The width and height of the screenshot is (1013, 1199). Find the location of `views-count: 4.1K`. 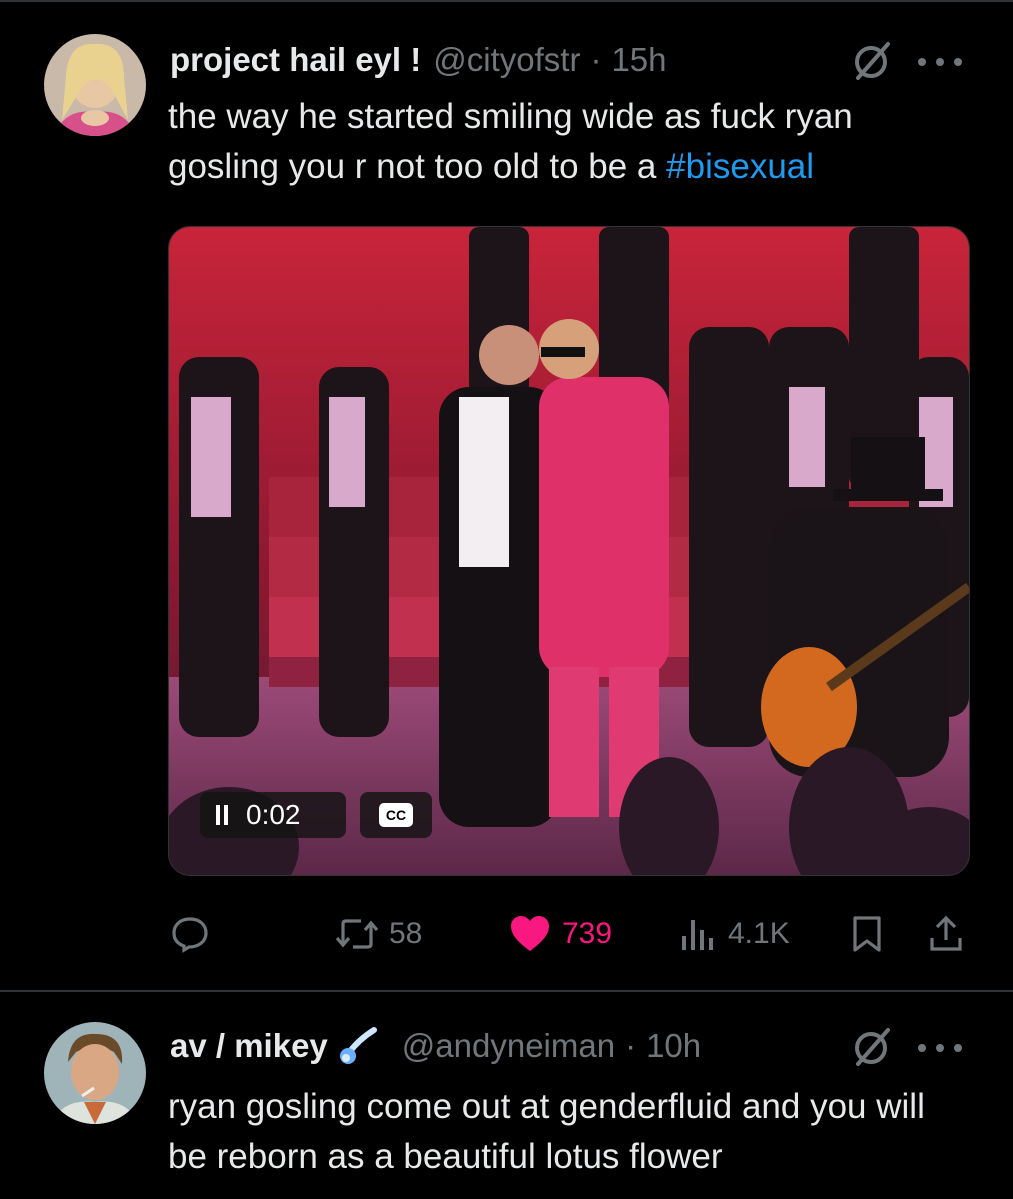

views-count: 4.1K is located at coordinates (759, 933).